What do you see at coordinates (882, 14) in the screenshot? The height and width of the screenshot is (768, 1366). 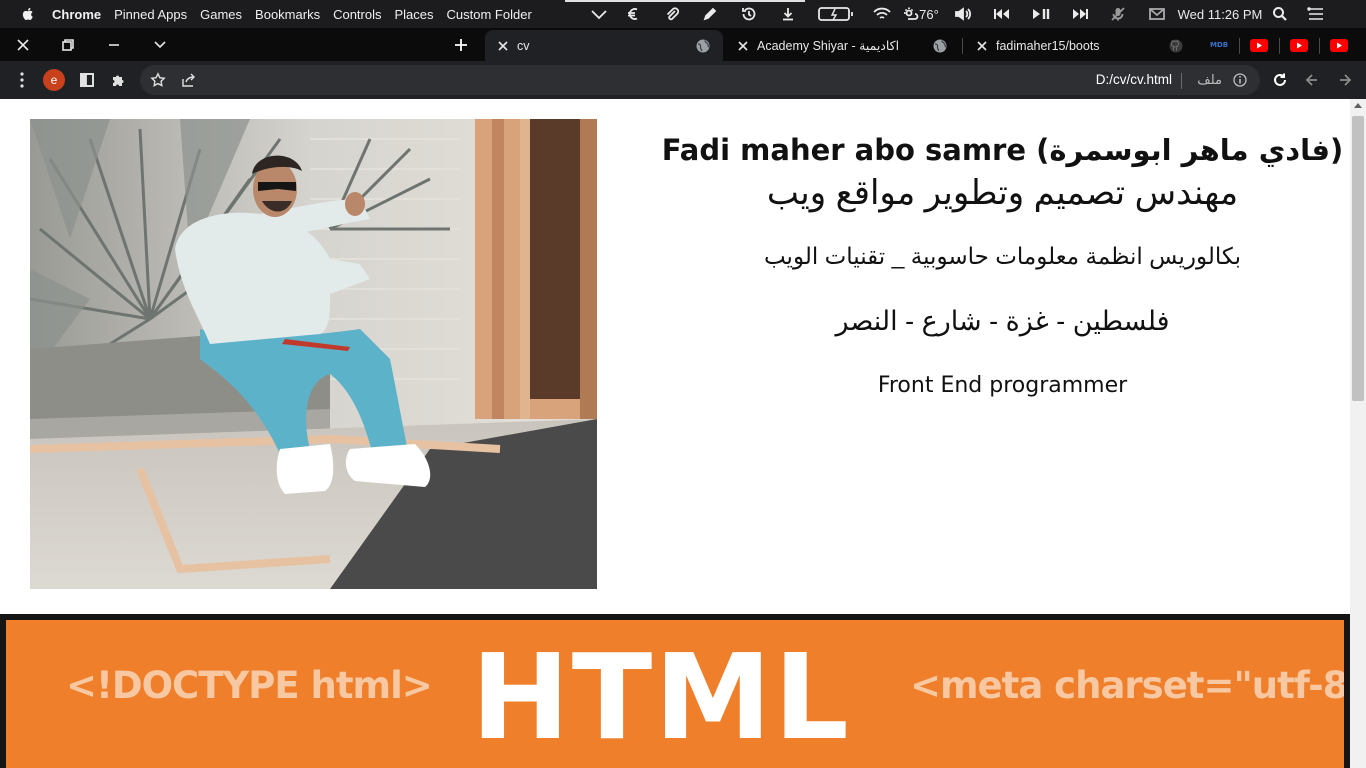 I see `wifi-icon` at bounding box center [882, 14].